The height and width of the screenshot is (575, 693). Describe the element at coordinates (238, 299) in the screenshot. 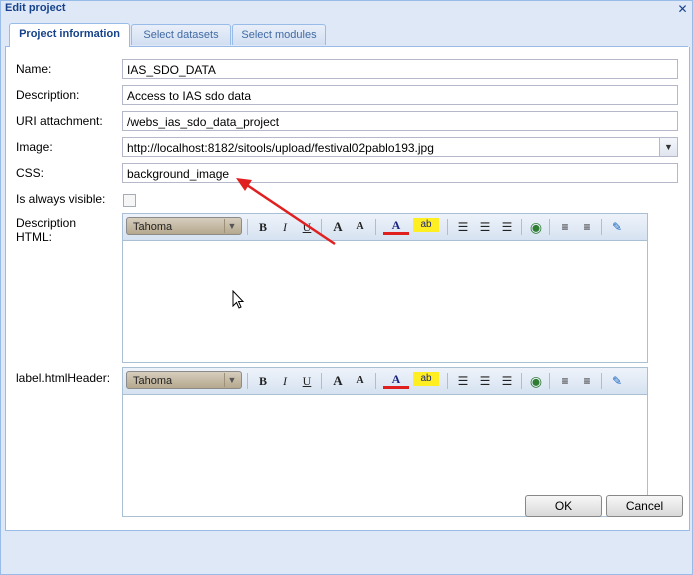

I see `mouse-cursor-icon` at that location.